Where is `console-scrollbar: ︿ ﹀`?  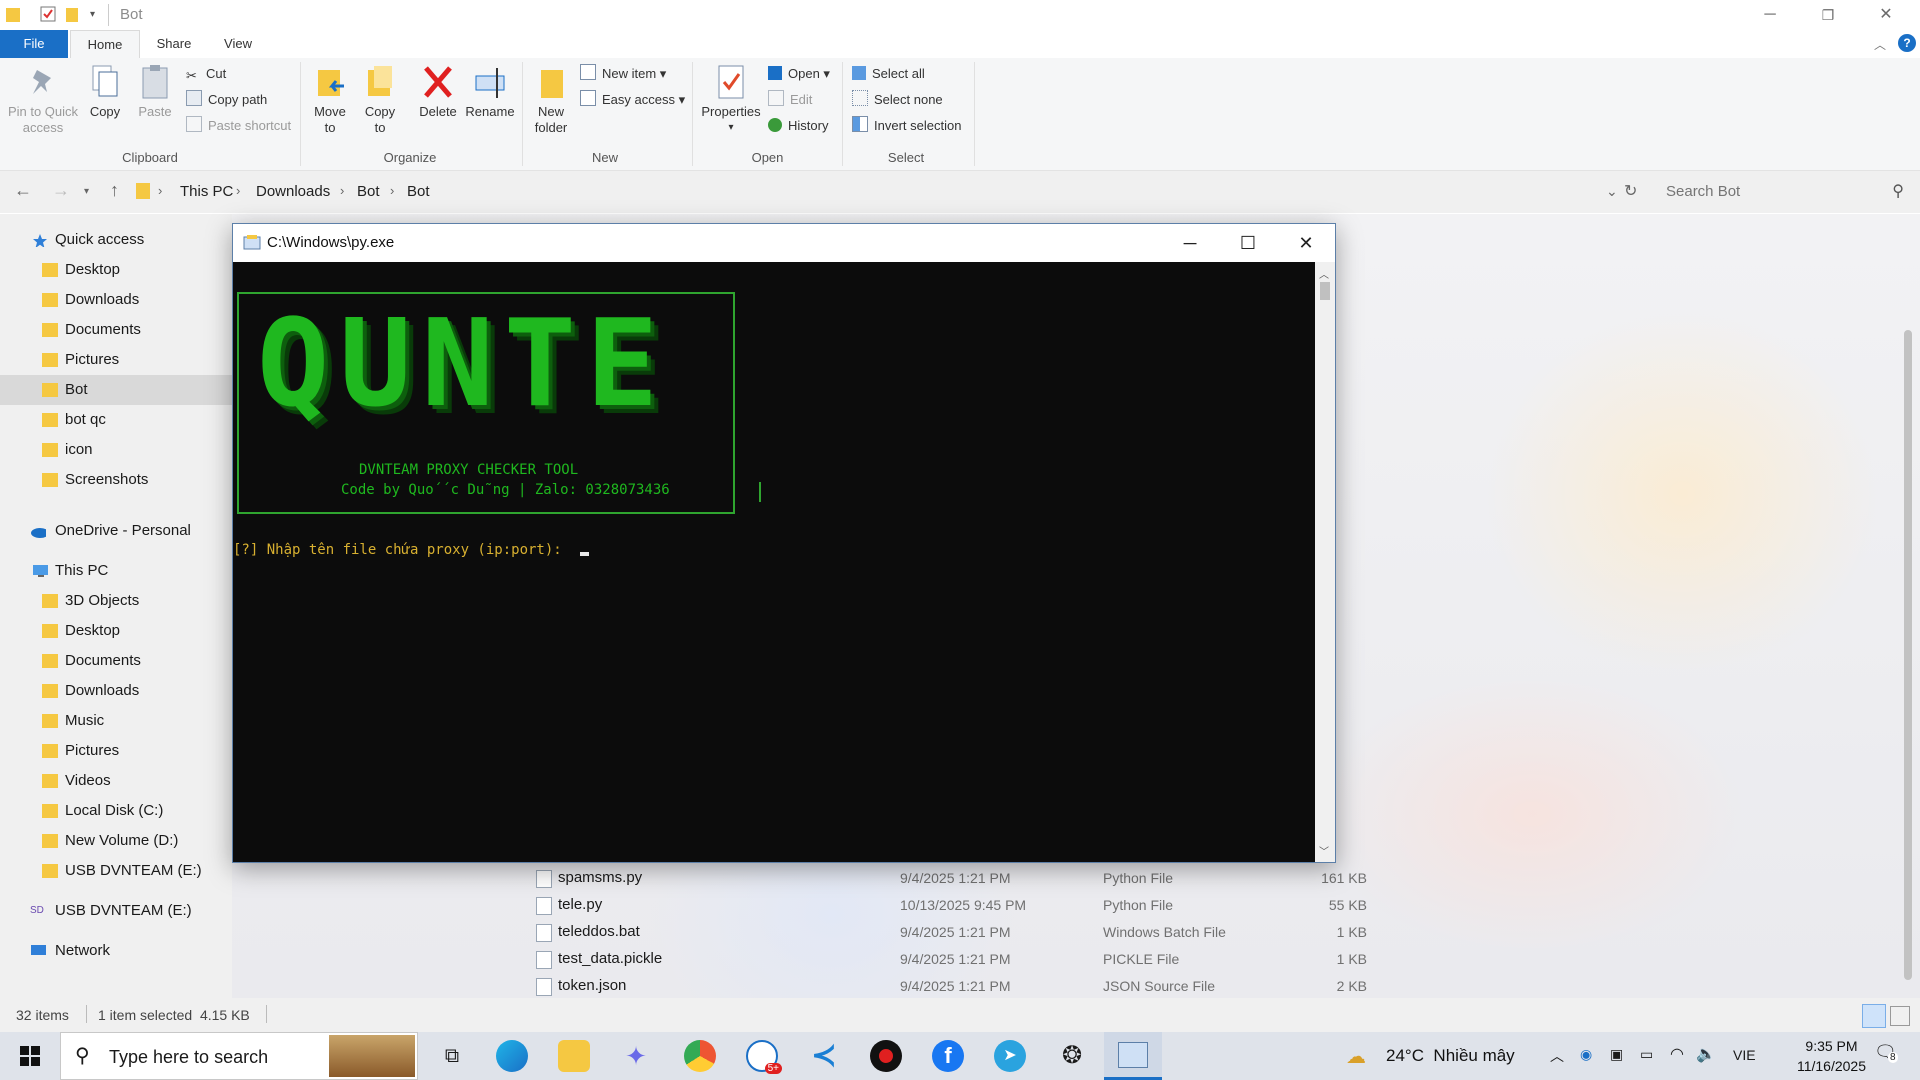
console-scrollbar: ︿ ﹀ is located at coordinates (1325, 562).